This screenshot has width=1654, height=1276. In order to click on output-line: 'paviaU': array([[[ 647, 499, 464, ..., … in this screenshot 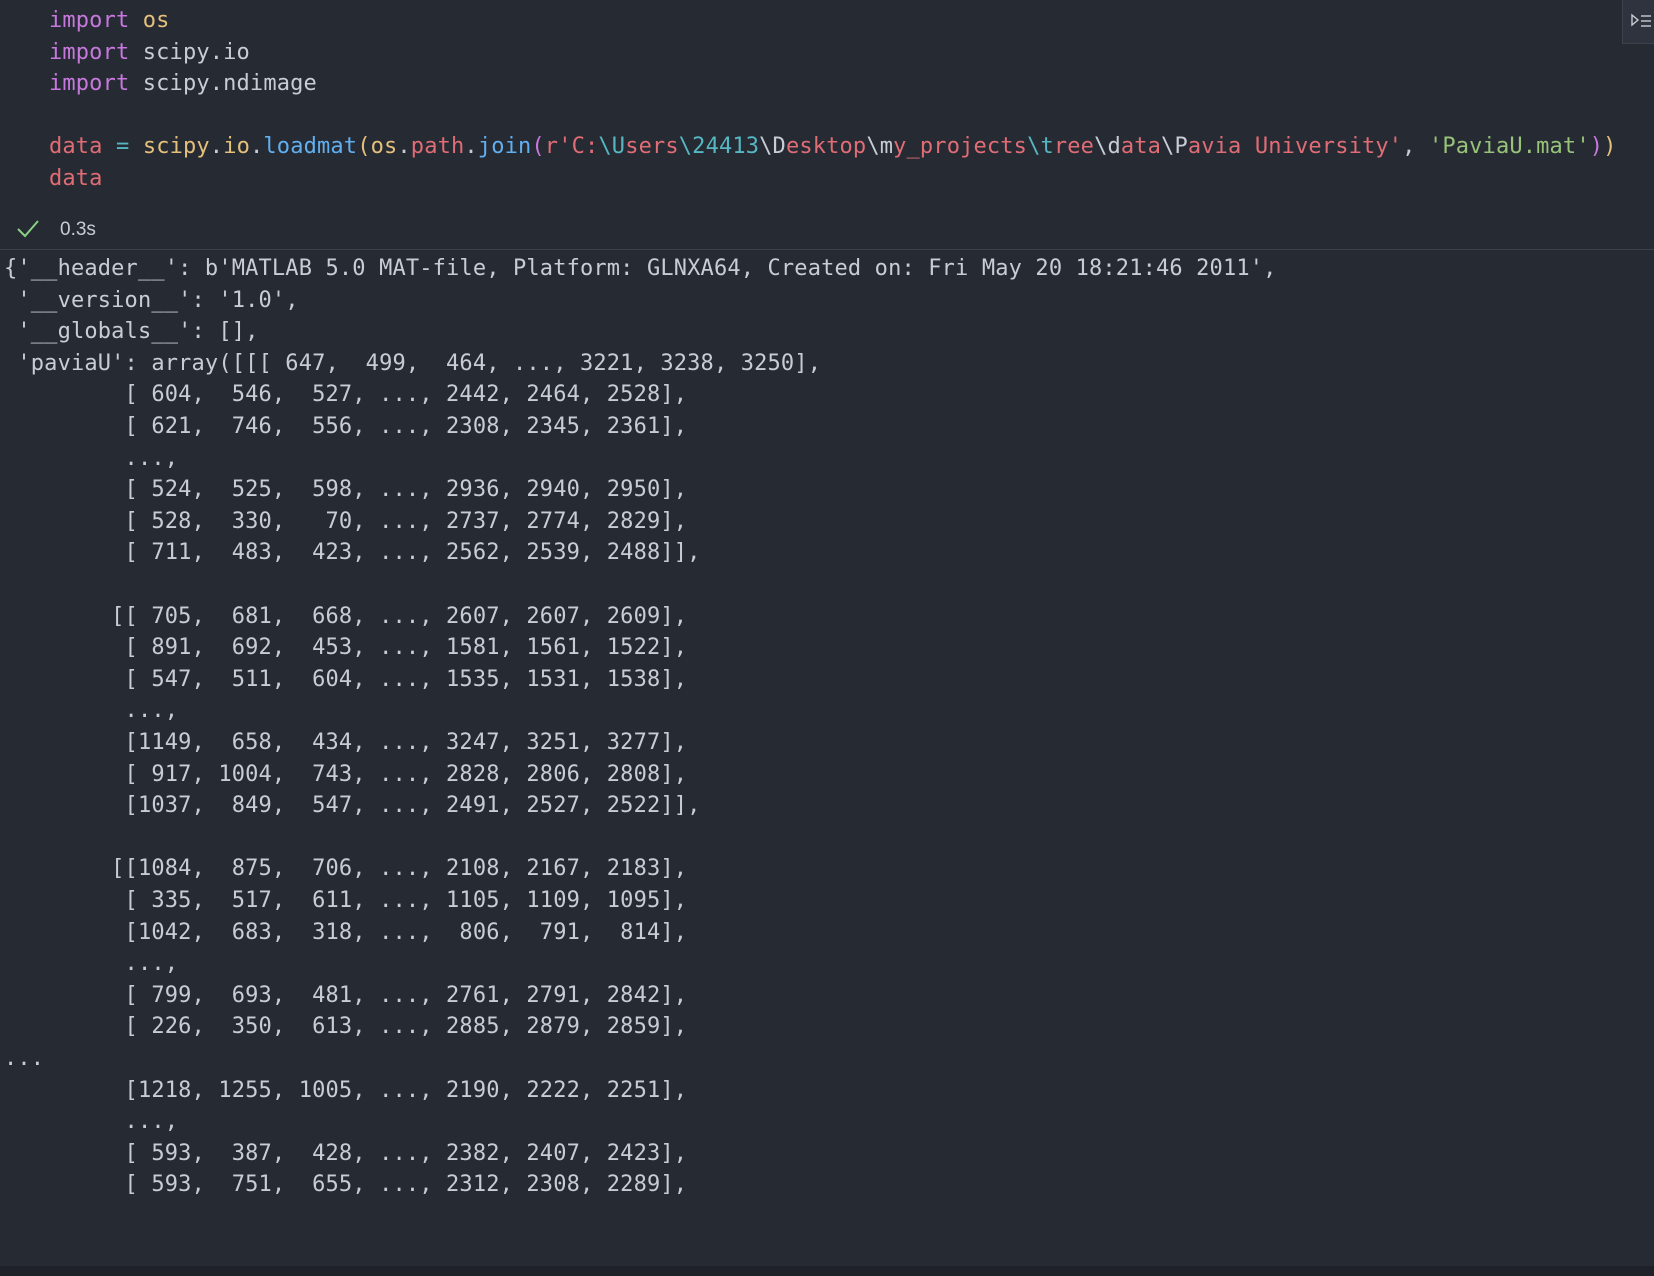, I will do `click(413, 363)`.